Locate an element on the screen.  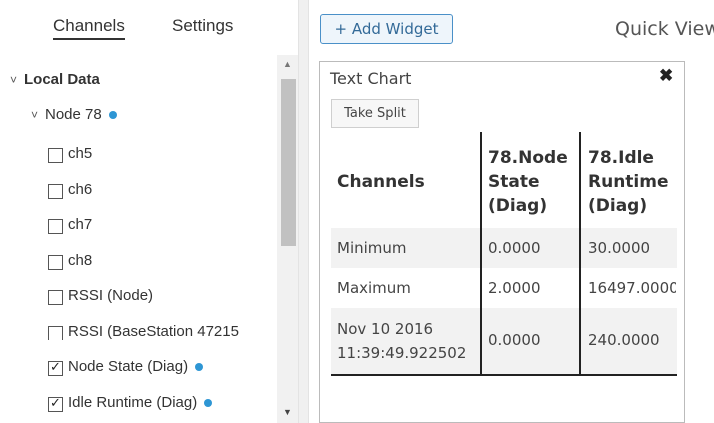
channel-item: ch7 is located at coordinates (70, 225).